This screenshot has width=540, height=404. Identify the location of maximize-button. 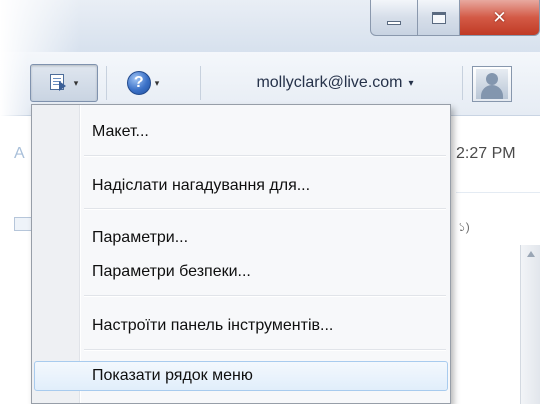
(439, 18).